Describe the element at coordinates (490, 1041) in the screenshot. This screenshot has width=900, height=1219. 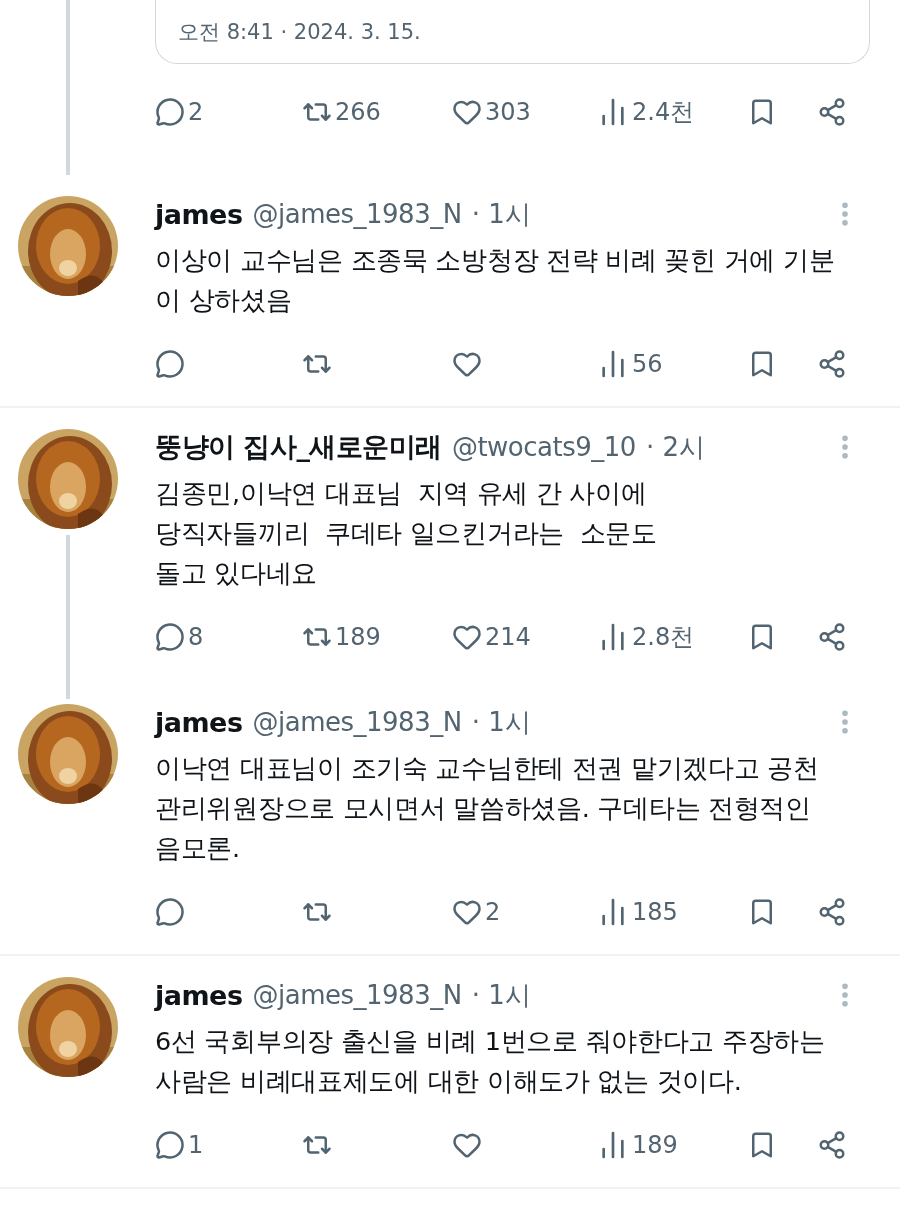
I see `post-text: 6선 국회부의장 출신을 비례 1번으로 줘야한다고 주장하는` at that location.